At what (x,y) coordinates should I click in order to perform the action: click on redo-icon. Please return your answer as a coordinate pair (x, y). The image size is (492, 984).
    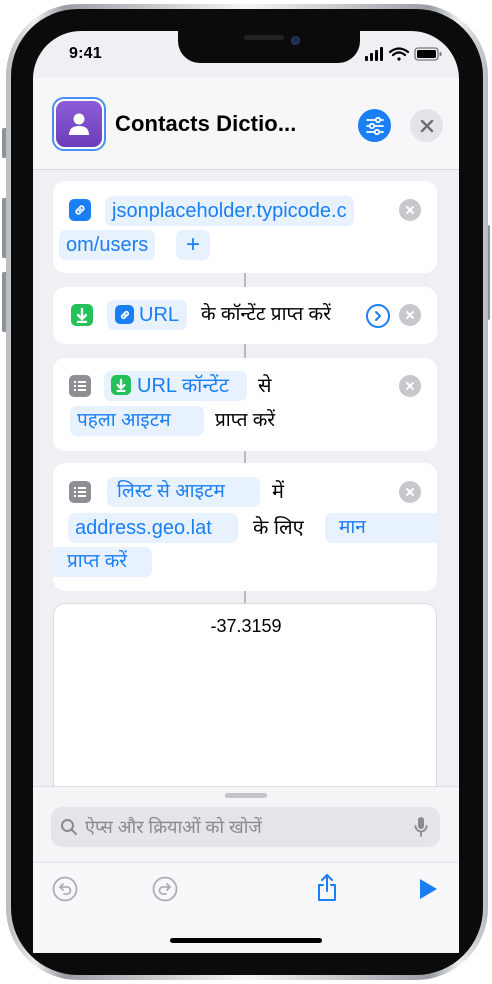
    Looking at the image, I should click on (165, 889).